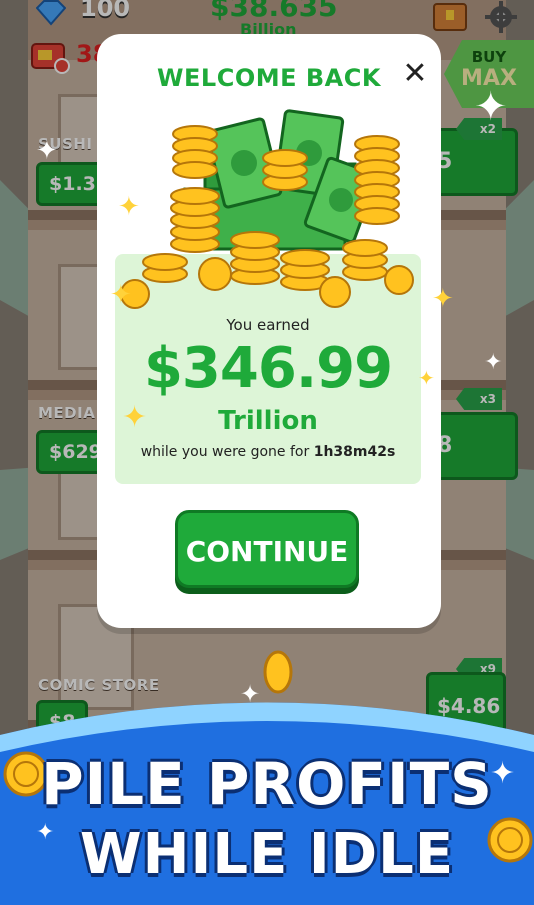 This screenshot has height=905, width=534. What do you see at coordinates (267, 549) in the screenshot?
I see `continue-button: CONTINUE` at bounding box center [267, 549].